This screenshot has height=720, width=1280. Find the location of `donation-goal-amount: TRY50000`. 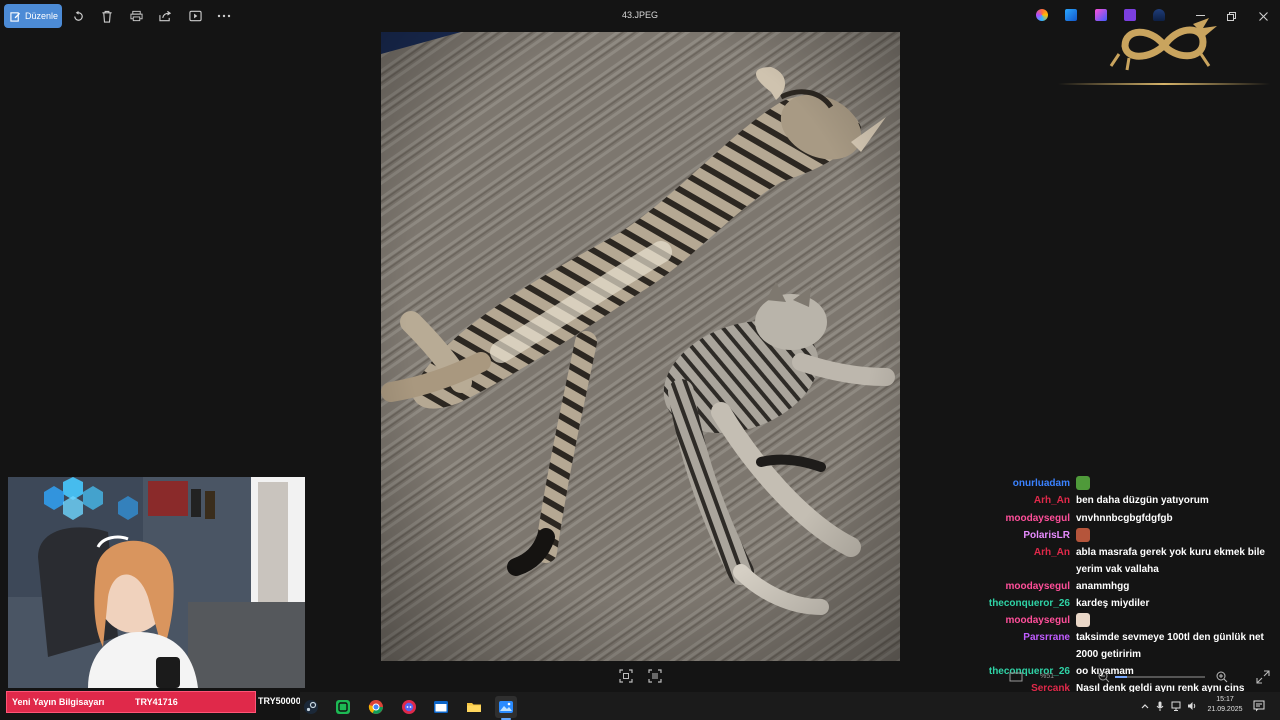

donation-goal-amount: TRY50000 is located at coordinates (279, 701).